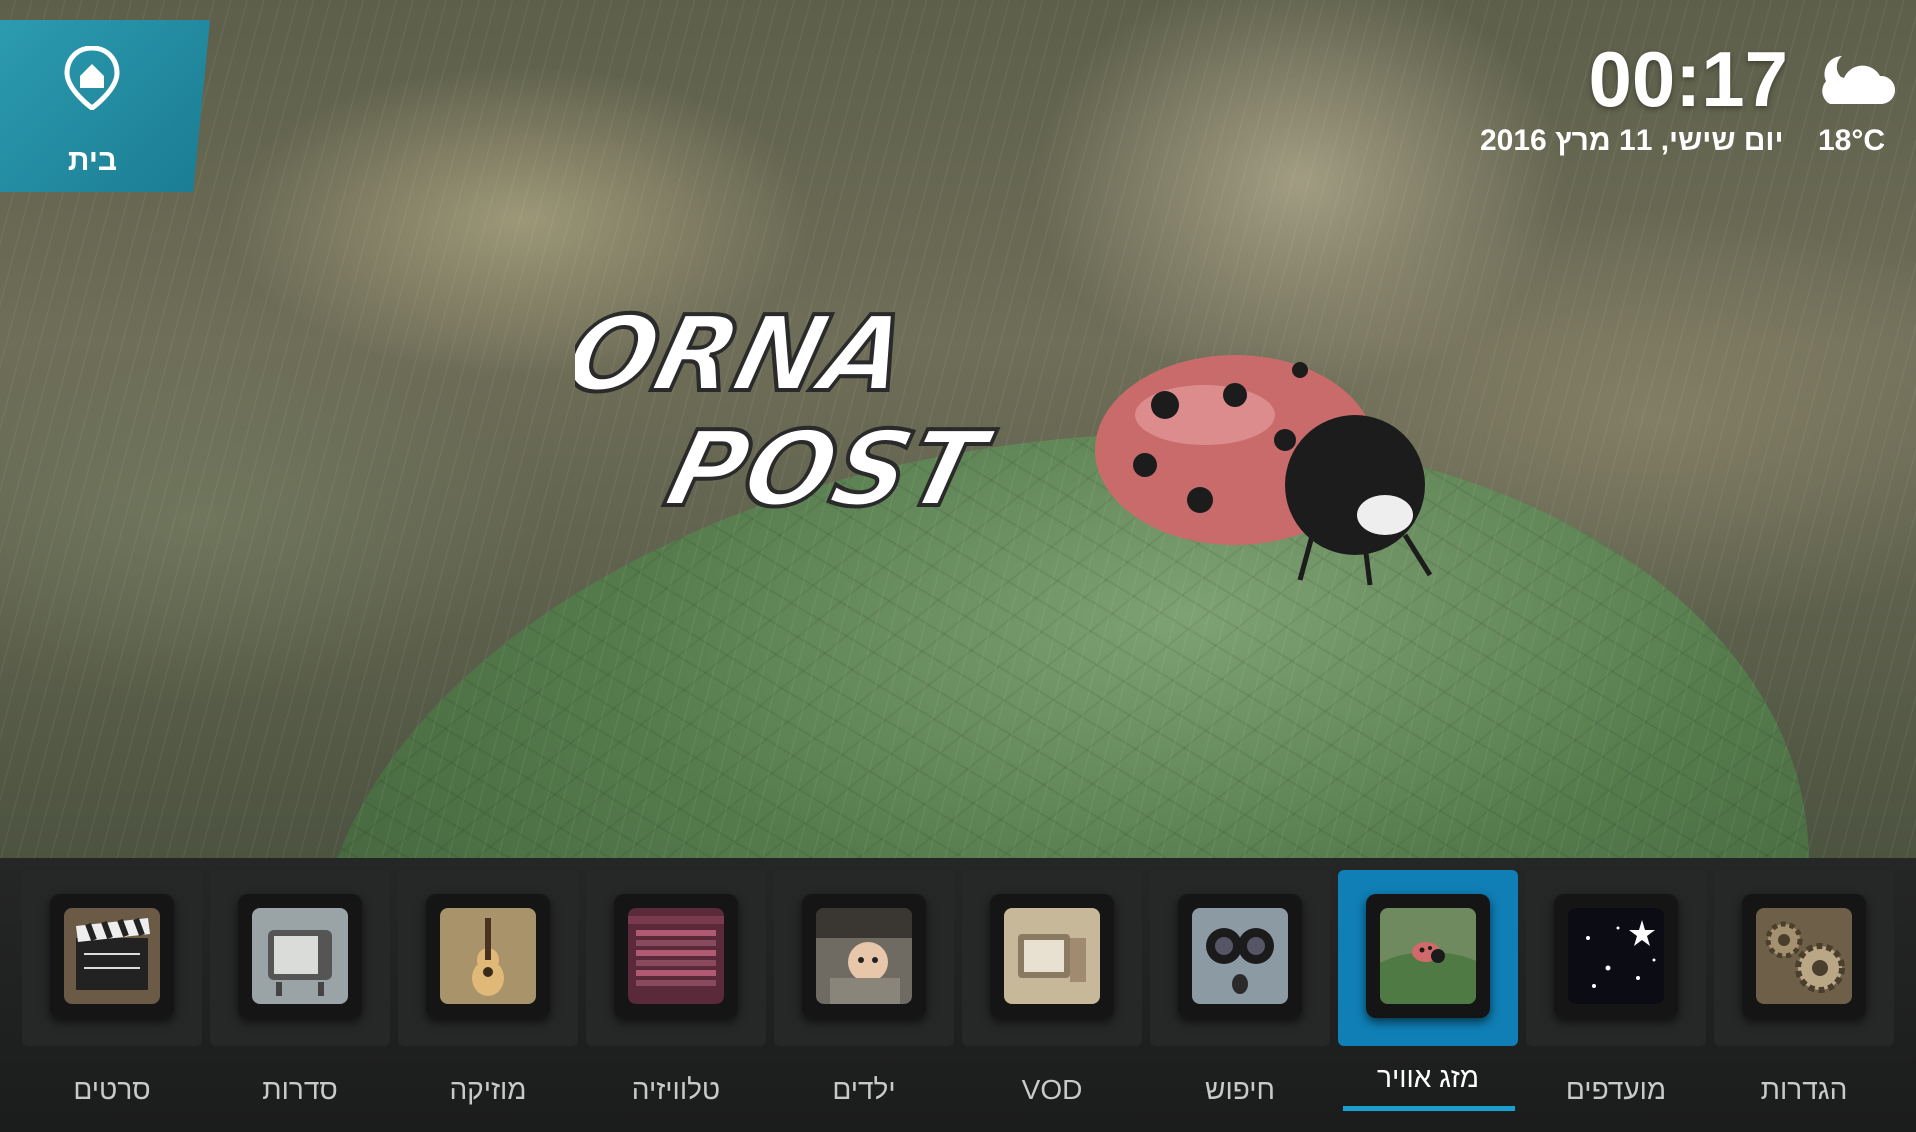 Image resolution: width=1916 pixels, height=1132 pixels. I want to click on clock: 00:17, so click(1688, 79).